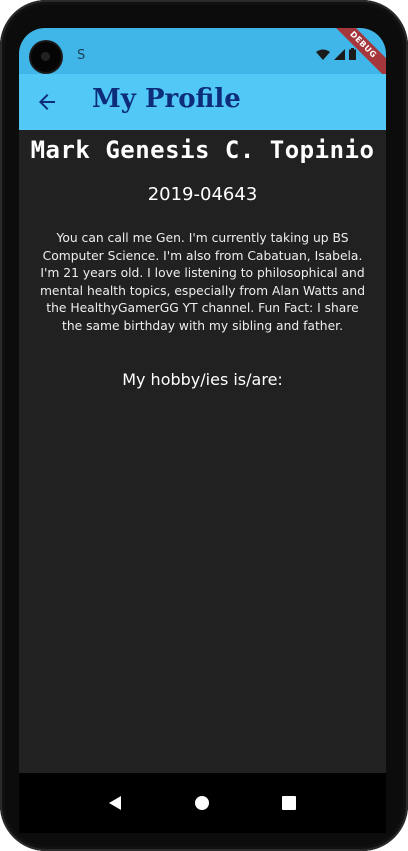  Describe the element at coordinates (202, 55) in the screenshot. I see `status-bar: S DEBUG` at that location.